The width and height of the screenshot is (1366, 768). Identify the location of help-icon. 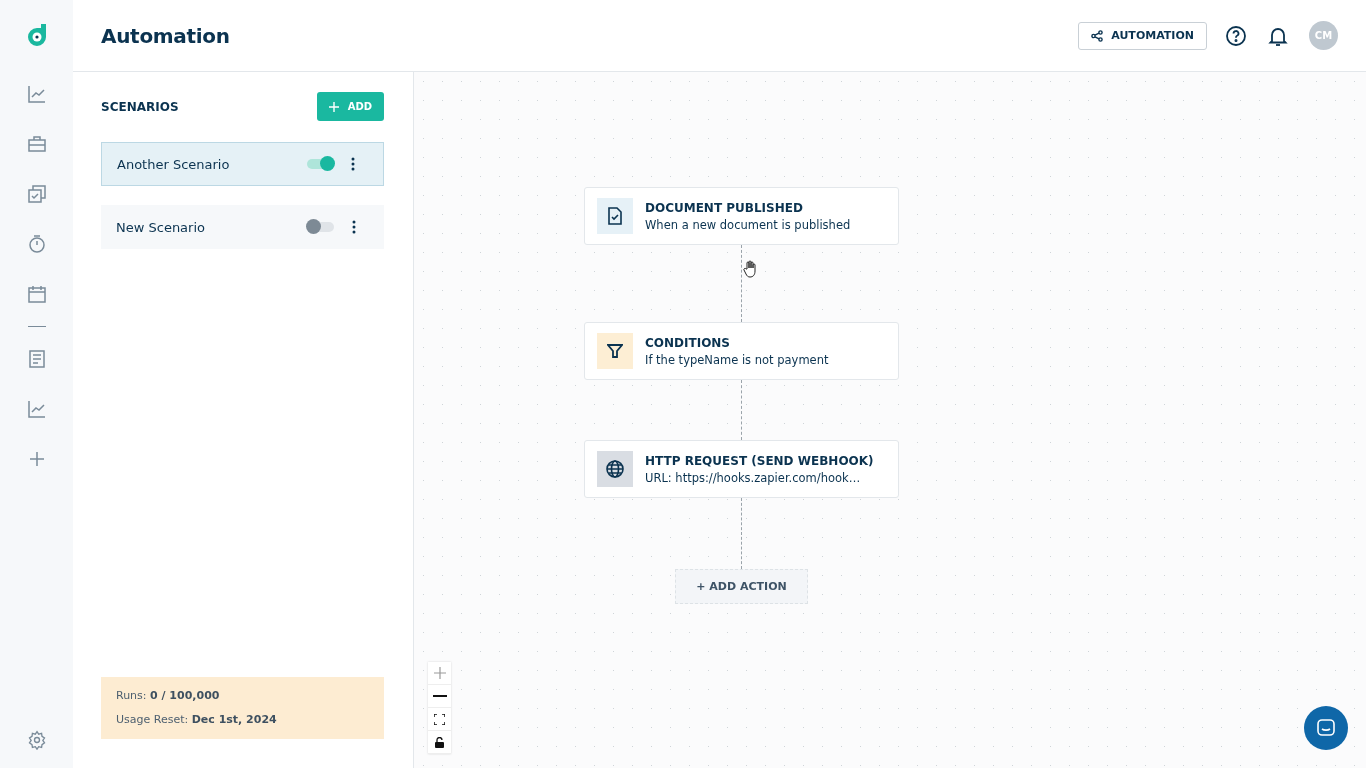
(1236, 35).